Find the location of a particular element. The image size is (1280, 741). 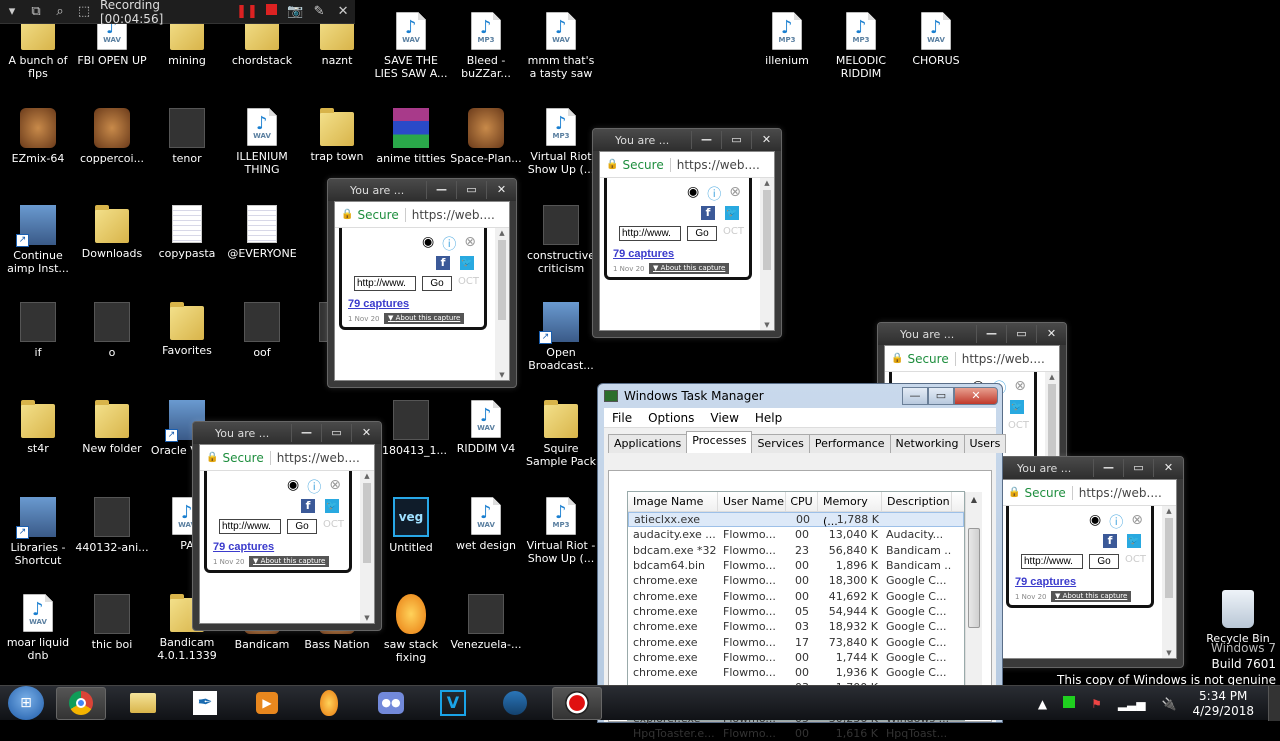

desktop-icon: Squire Sample Pack is located at coordinates (561, 434).